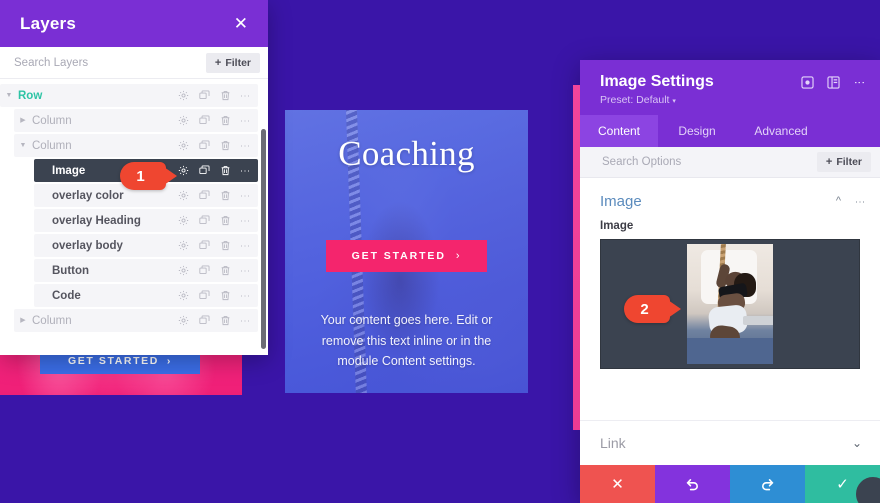 This screenshot has width=880, height=503. What do you see at coordinates (66, 295) in the screenshot?
I see `layer-row-label: Code` at bounding box center [66, 295].